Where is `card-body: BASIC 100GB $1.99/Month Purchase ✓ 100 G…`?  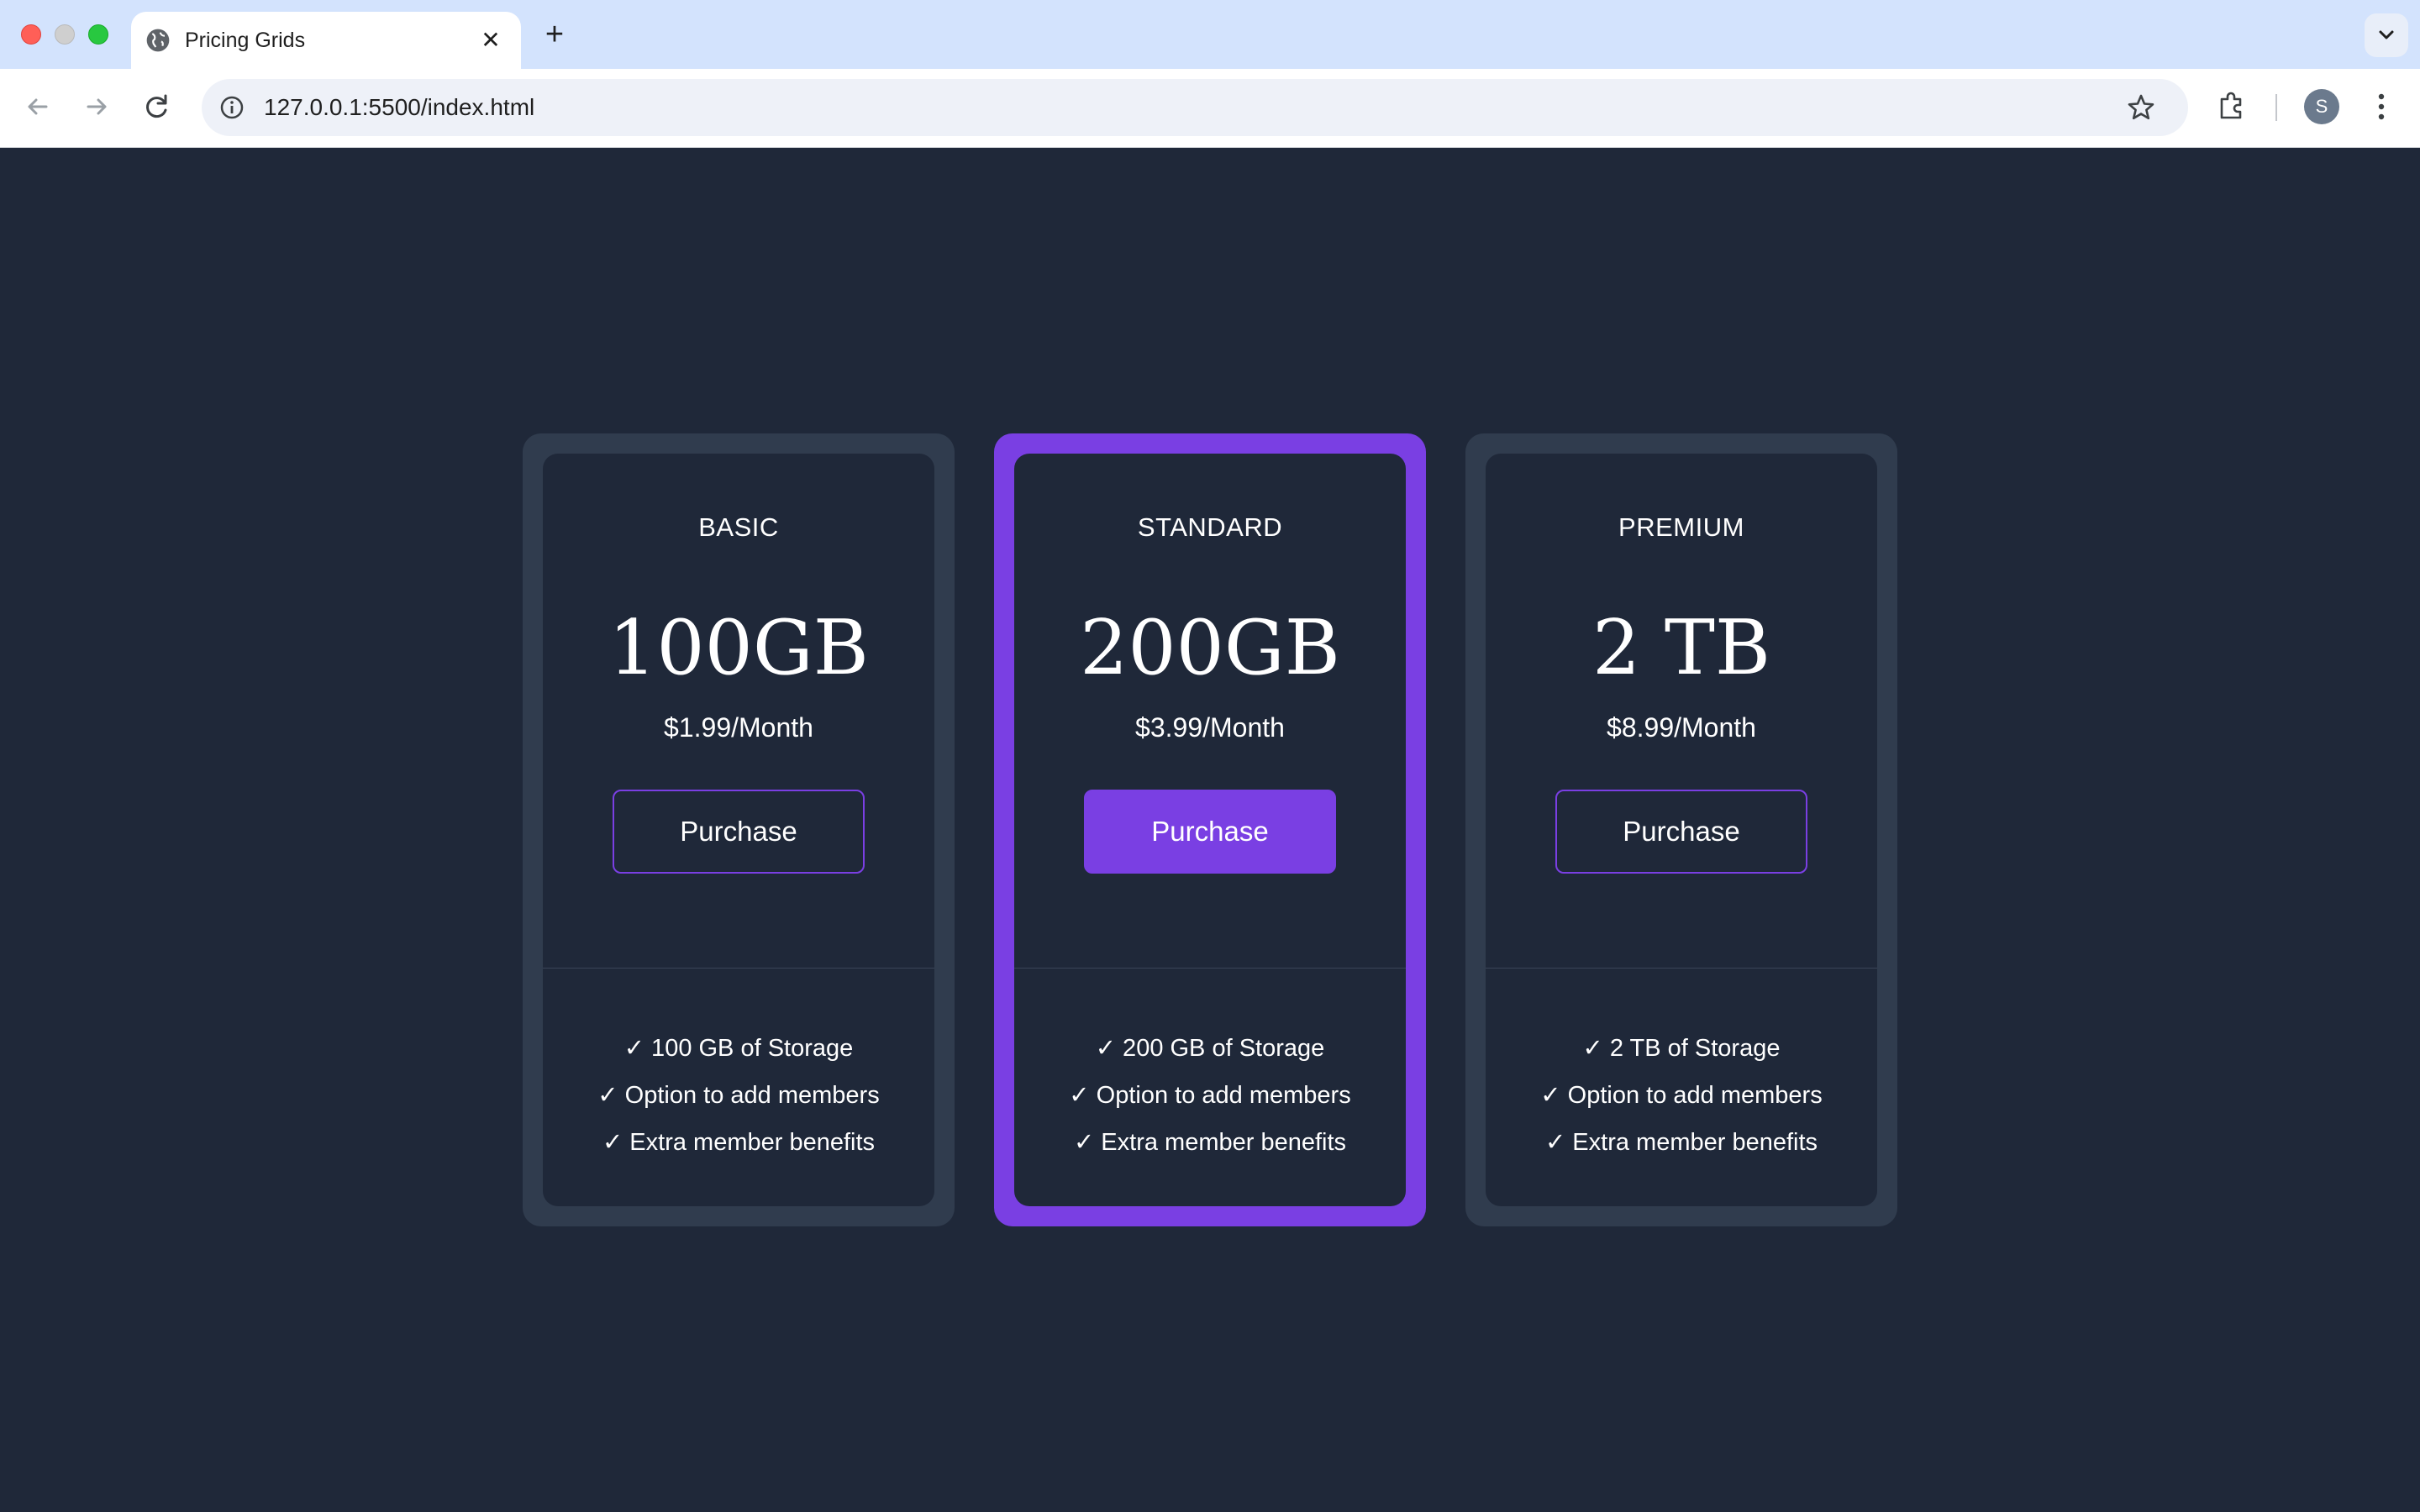 card-body: BASIC 100GB $1.99/Month Purchase ✓ 100 G… is located at coordinates (738, 830).